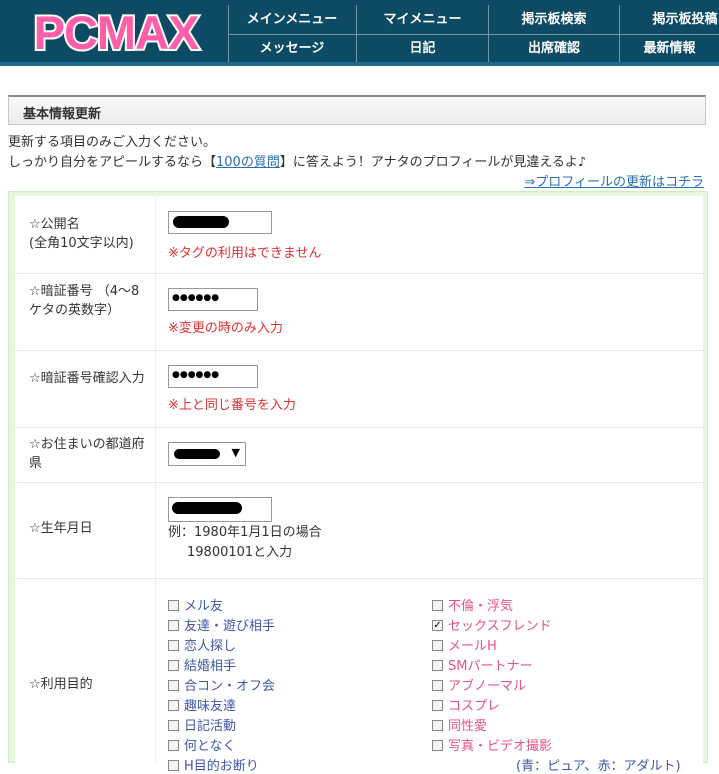 Image resolution: width=719 pixels, height=774 pixels. I want to click on purpose-option-sm-partner: SMパートナー, so click(482, 664).